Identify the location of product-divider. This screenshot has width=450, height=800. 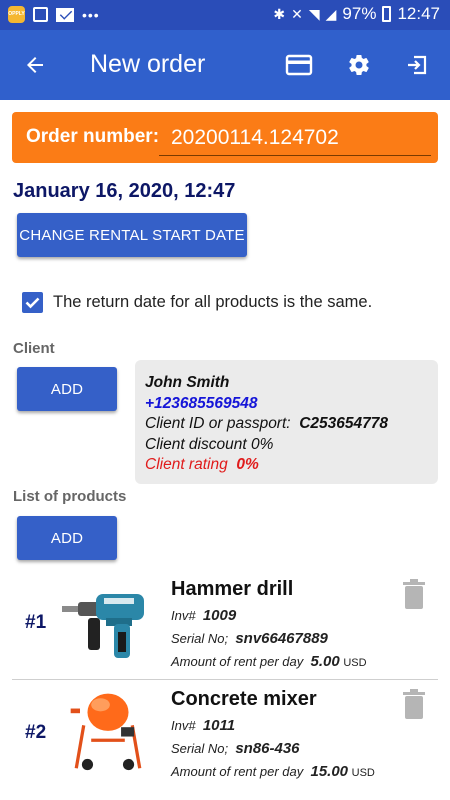
(225, 679).